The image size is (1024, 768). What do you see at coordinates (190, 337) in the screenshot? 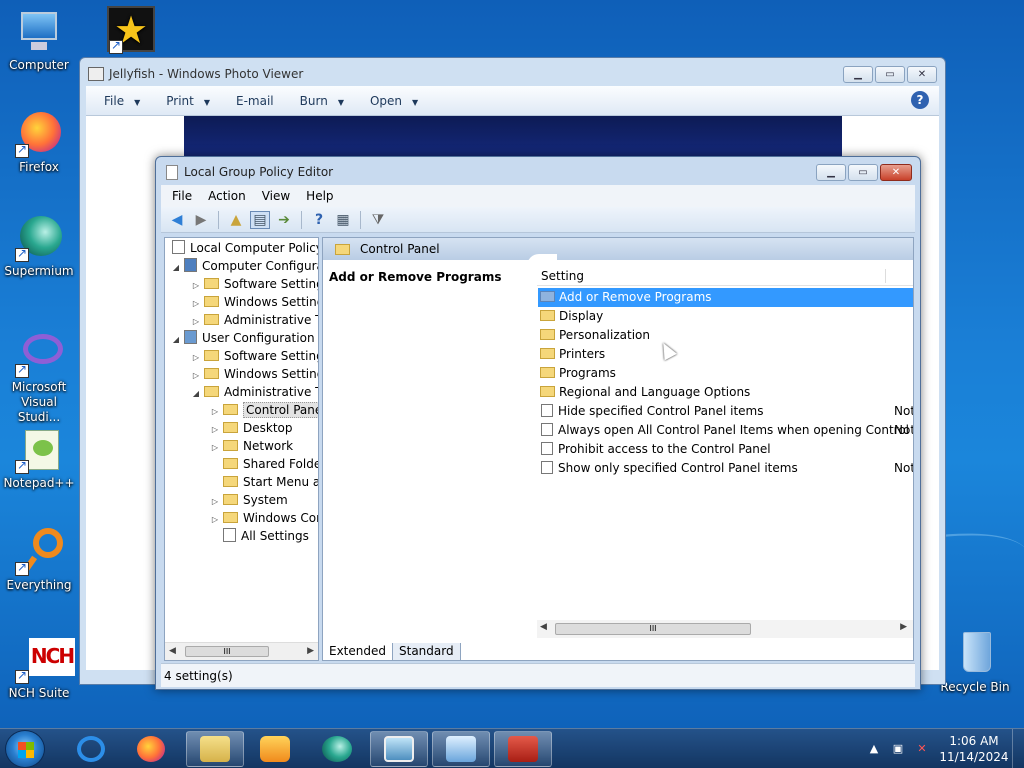
I see `user-config-icon` at bounding box center [190, 337].